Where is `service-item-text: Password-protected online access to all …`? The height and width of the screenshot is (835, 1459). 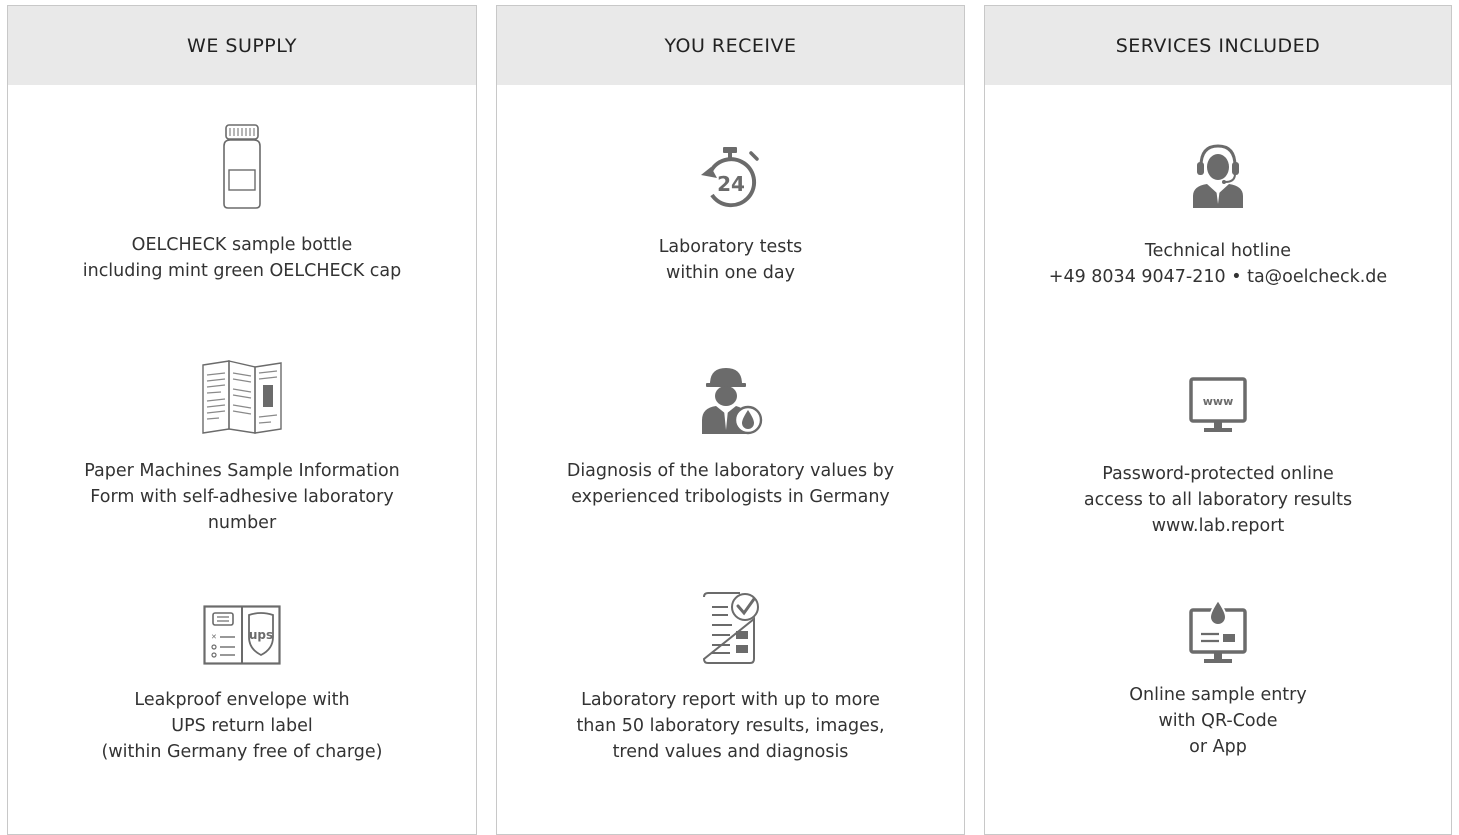 service-item-text: Password-protected online access to all … is located at coordinates (1218, 500).